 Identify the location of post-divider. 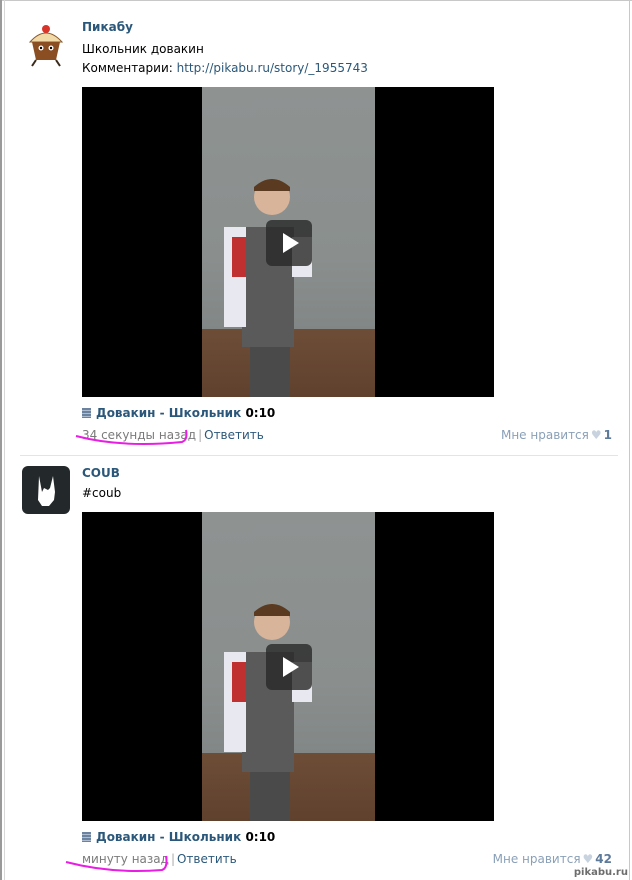
(319, 455).